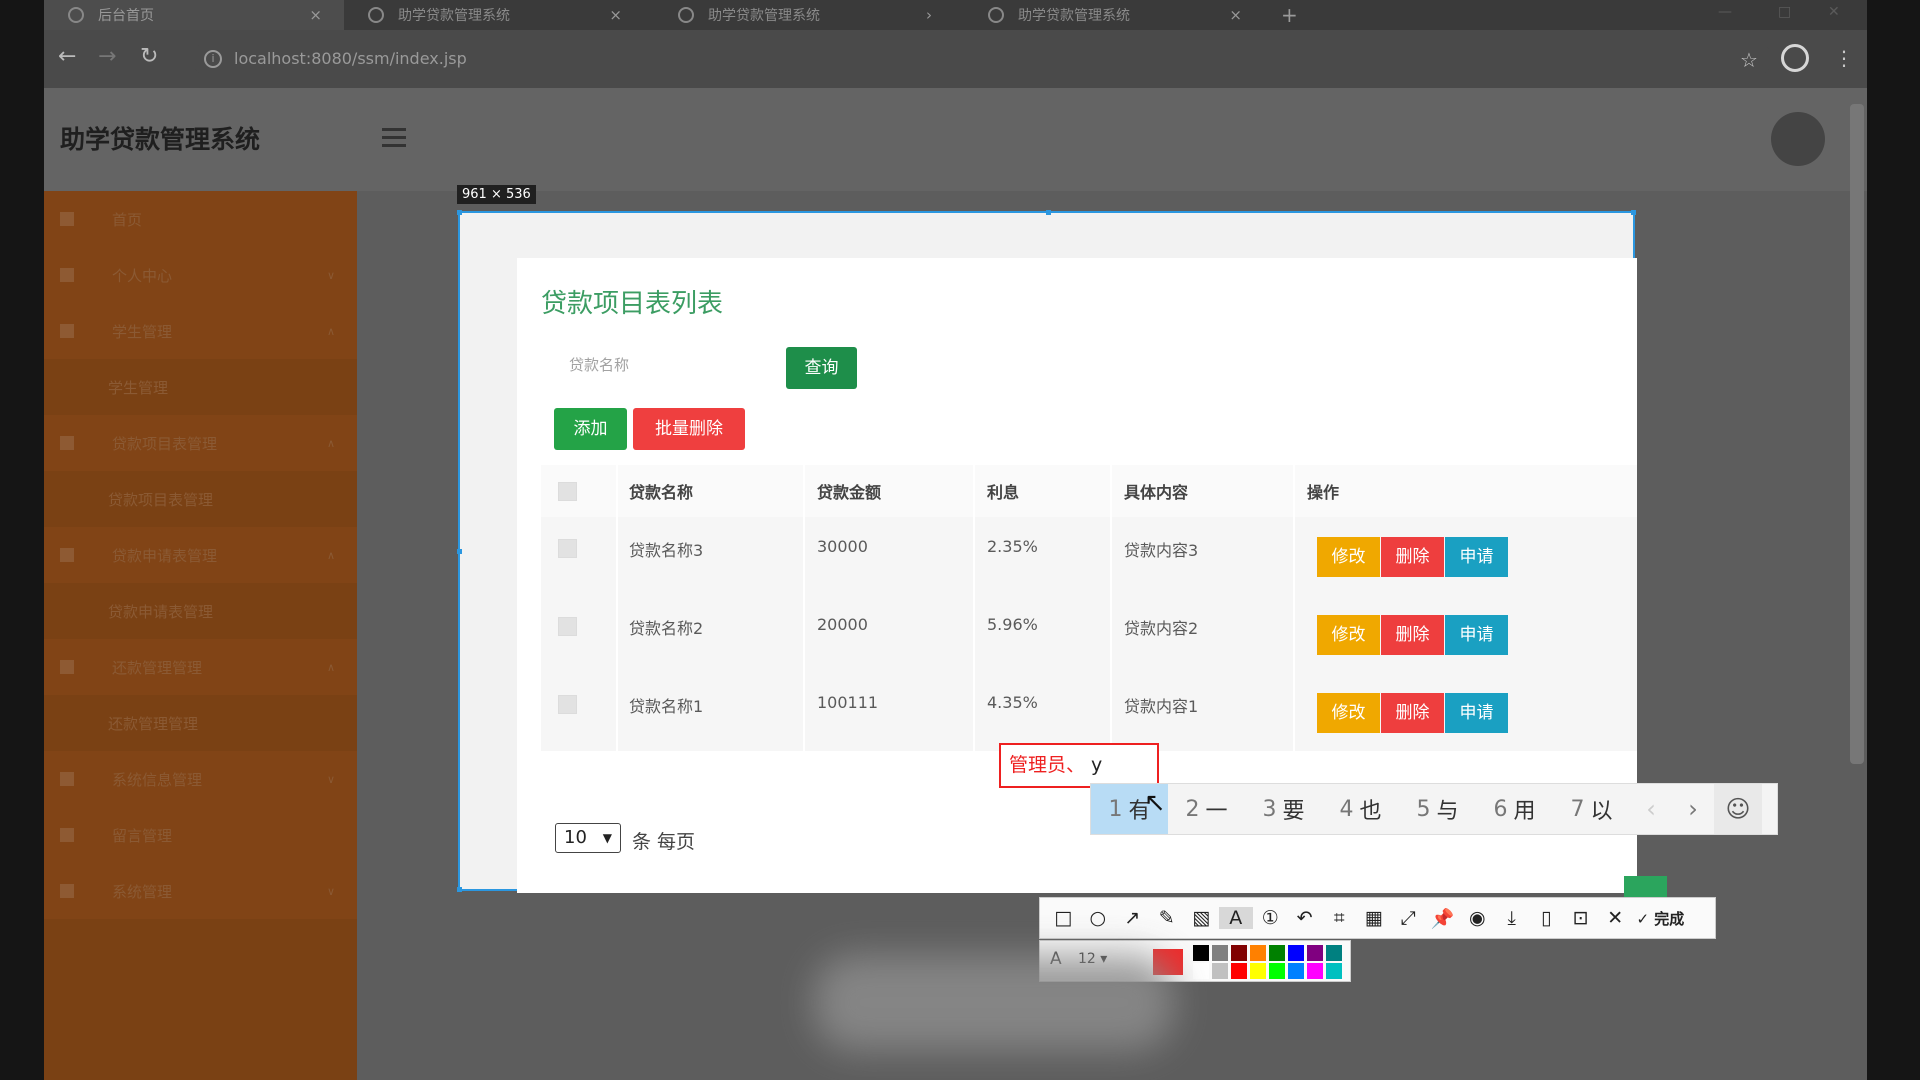 The width and height of the screenshot is (1920, 1080). Describe the element at coordinates (1477, 918) in the screenshot. I see `record-icon: ◉` at that location.